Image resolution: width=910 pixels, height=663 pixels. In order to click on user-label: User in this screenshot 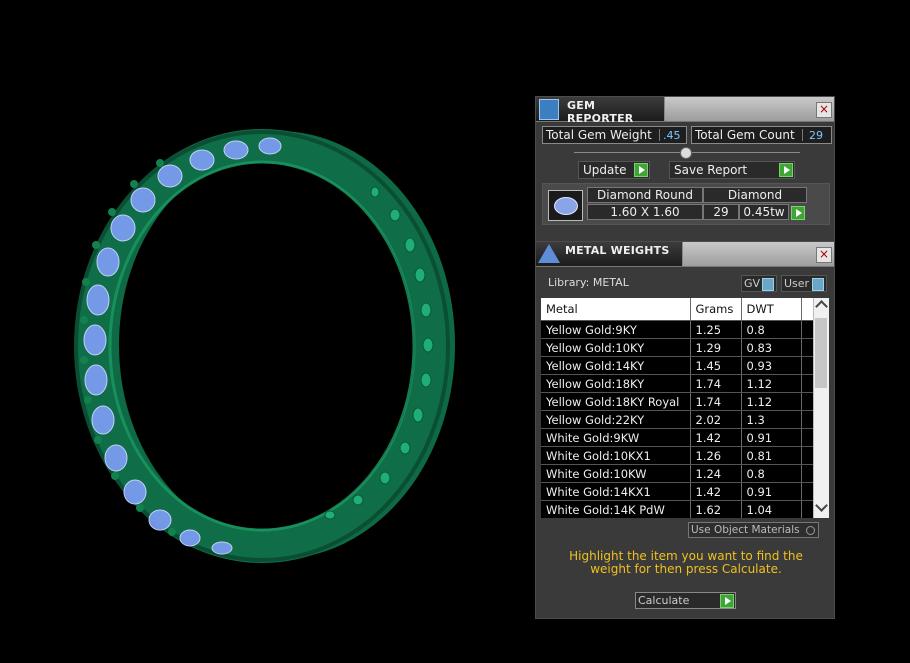, I will do `click(797, 283)`.